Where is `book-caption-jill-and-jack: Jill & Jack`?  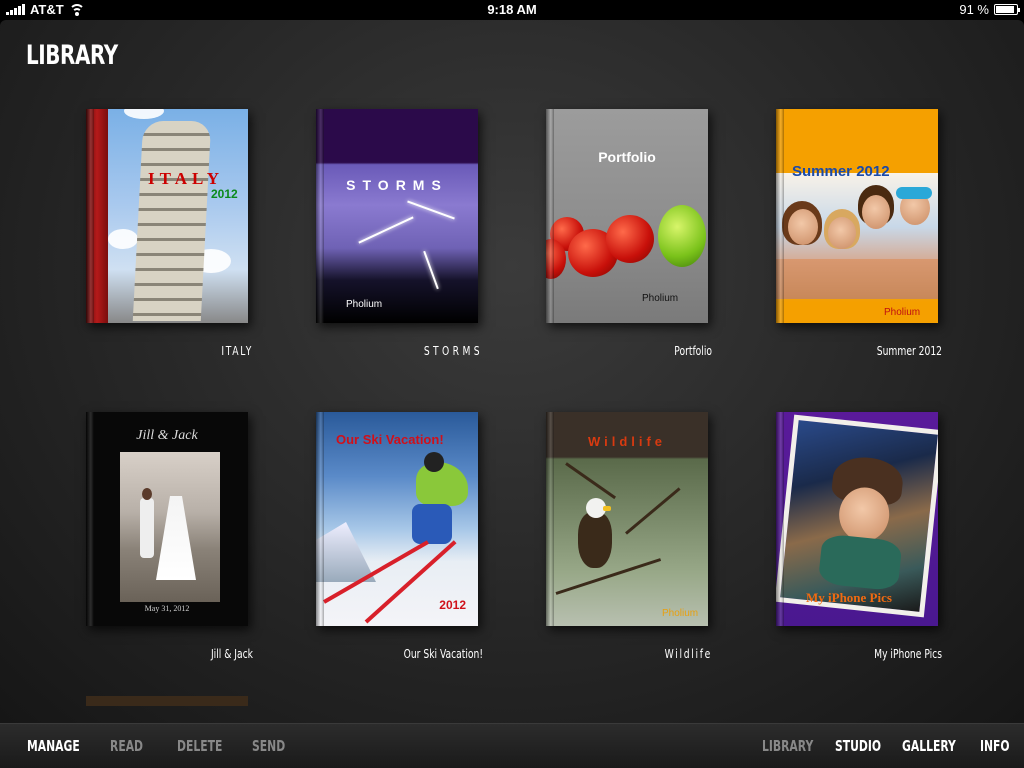 book-caption-jill-and-jack: Jill & Jack is located at coordinates (168, 654).